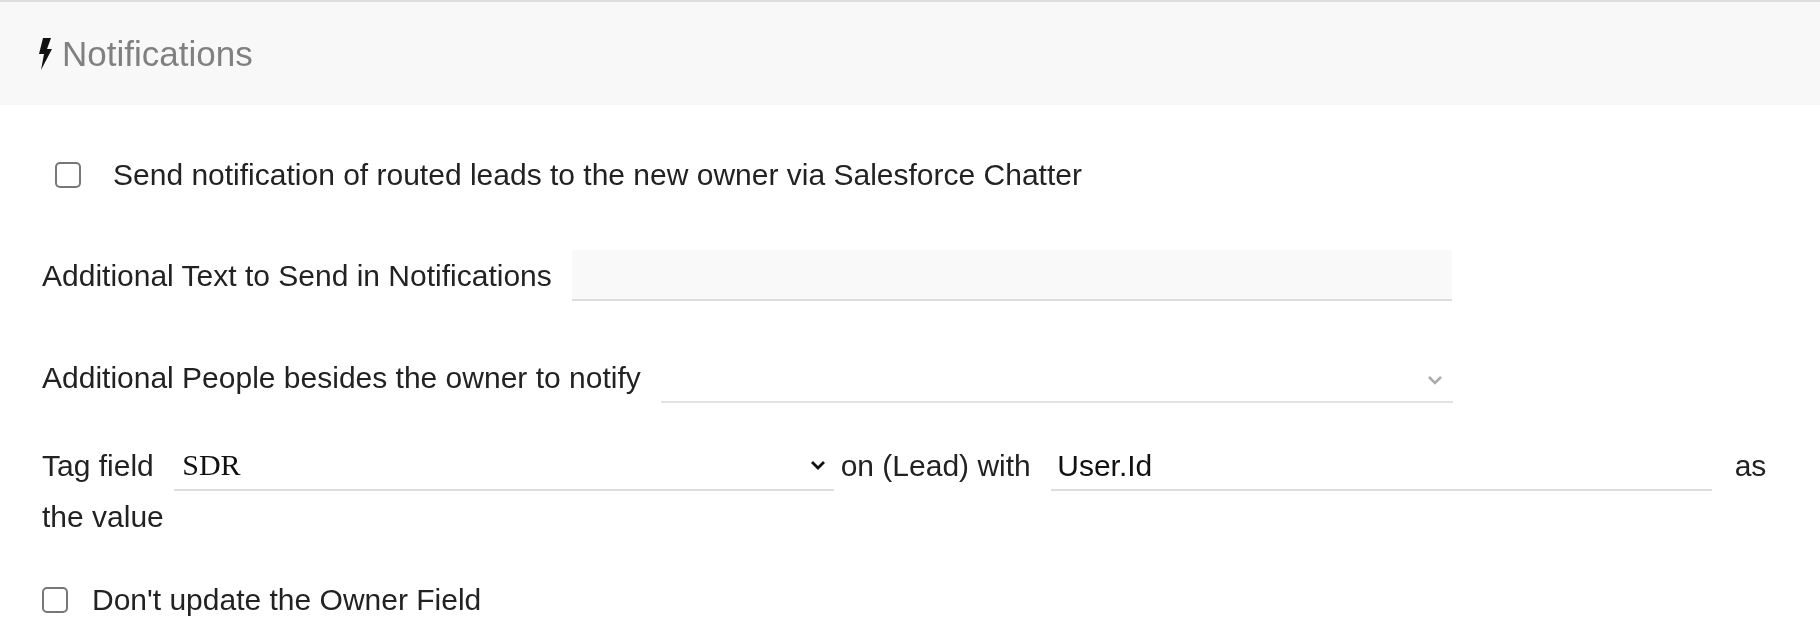 The width and height of the screenshot is (1820, 644). Describe the element at coordinates (297, 275) in the screenshot. I see `field-label: Additional Text to Send in Notifications` at that location.